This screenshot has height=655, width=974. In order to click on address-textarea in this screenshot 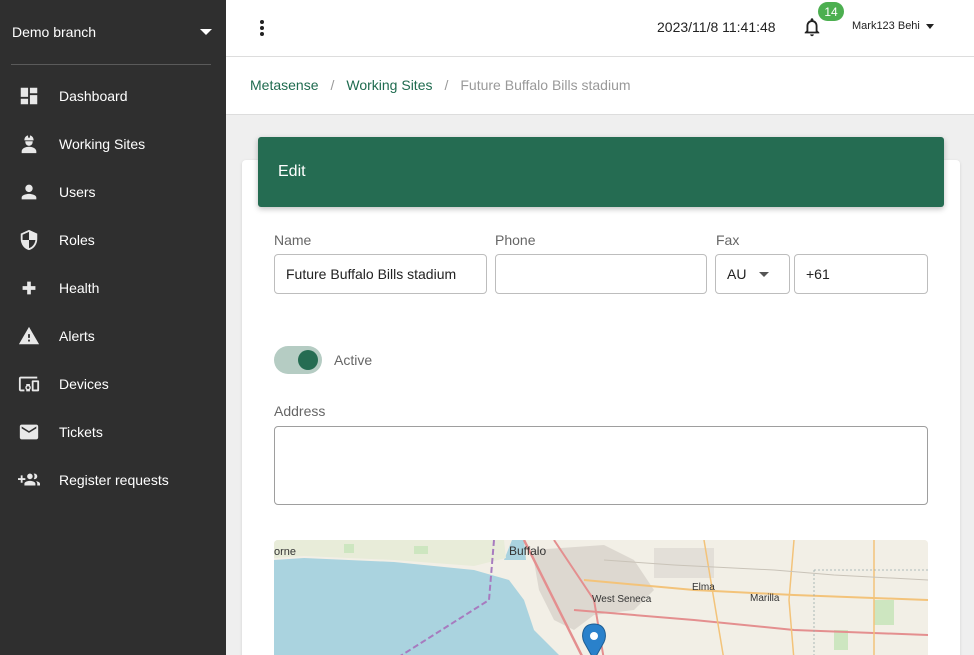, I will do `click(601, 465)`.